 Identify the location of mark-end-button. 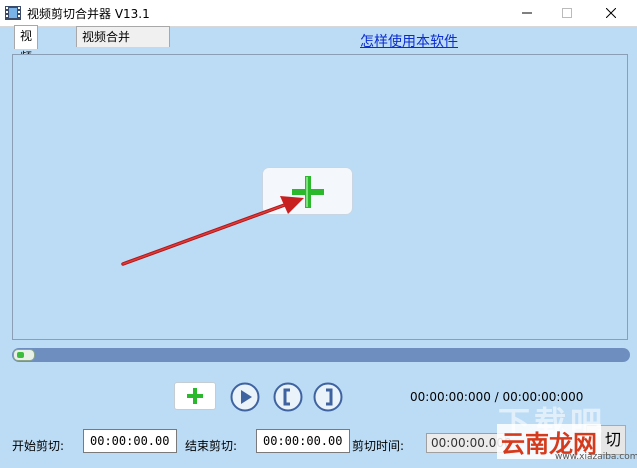
(328, 397).